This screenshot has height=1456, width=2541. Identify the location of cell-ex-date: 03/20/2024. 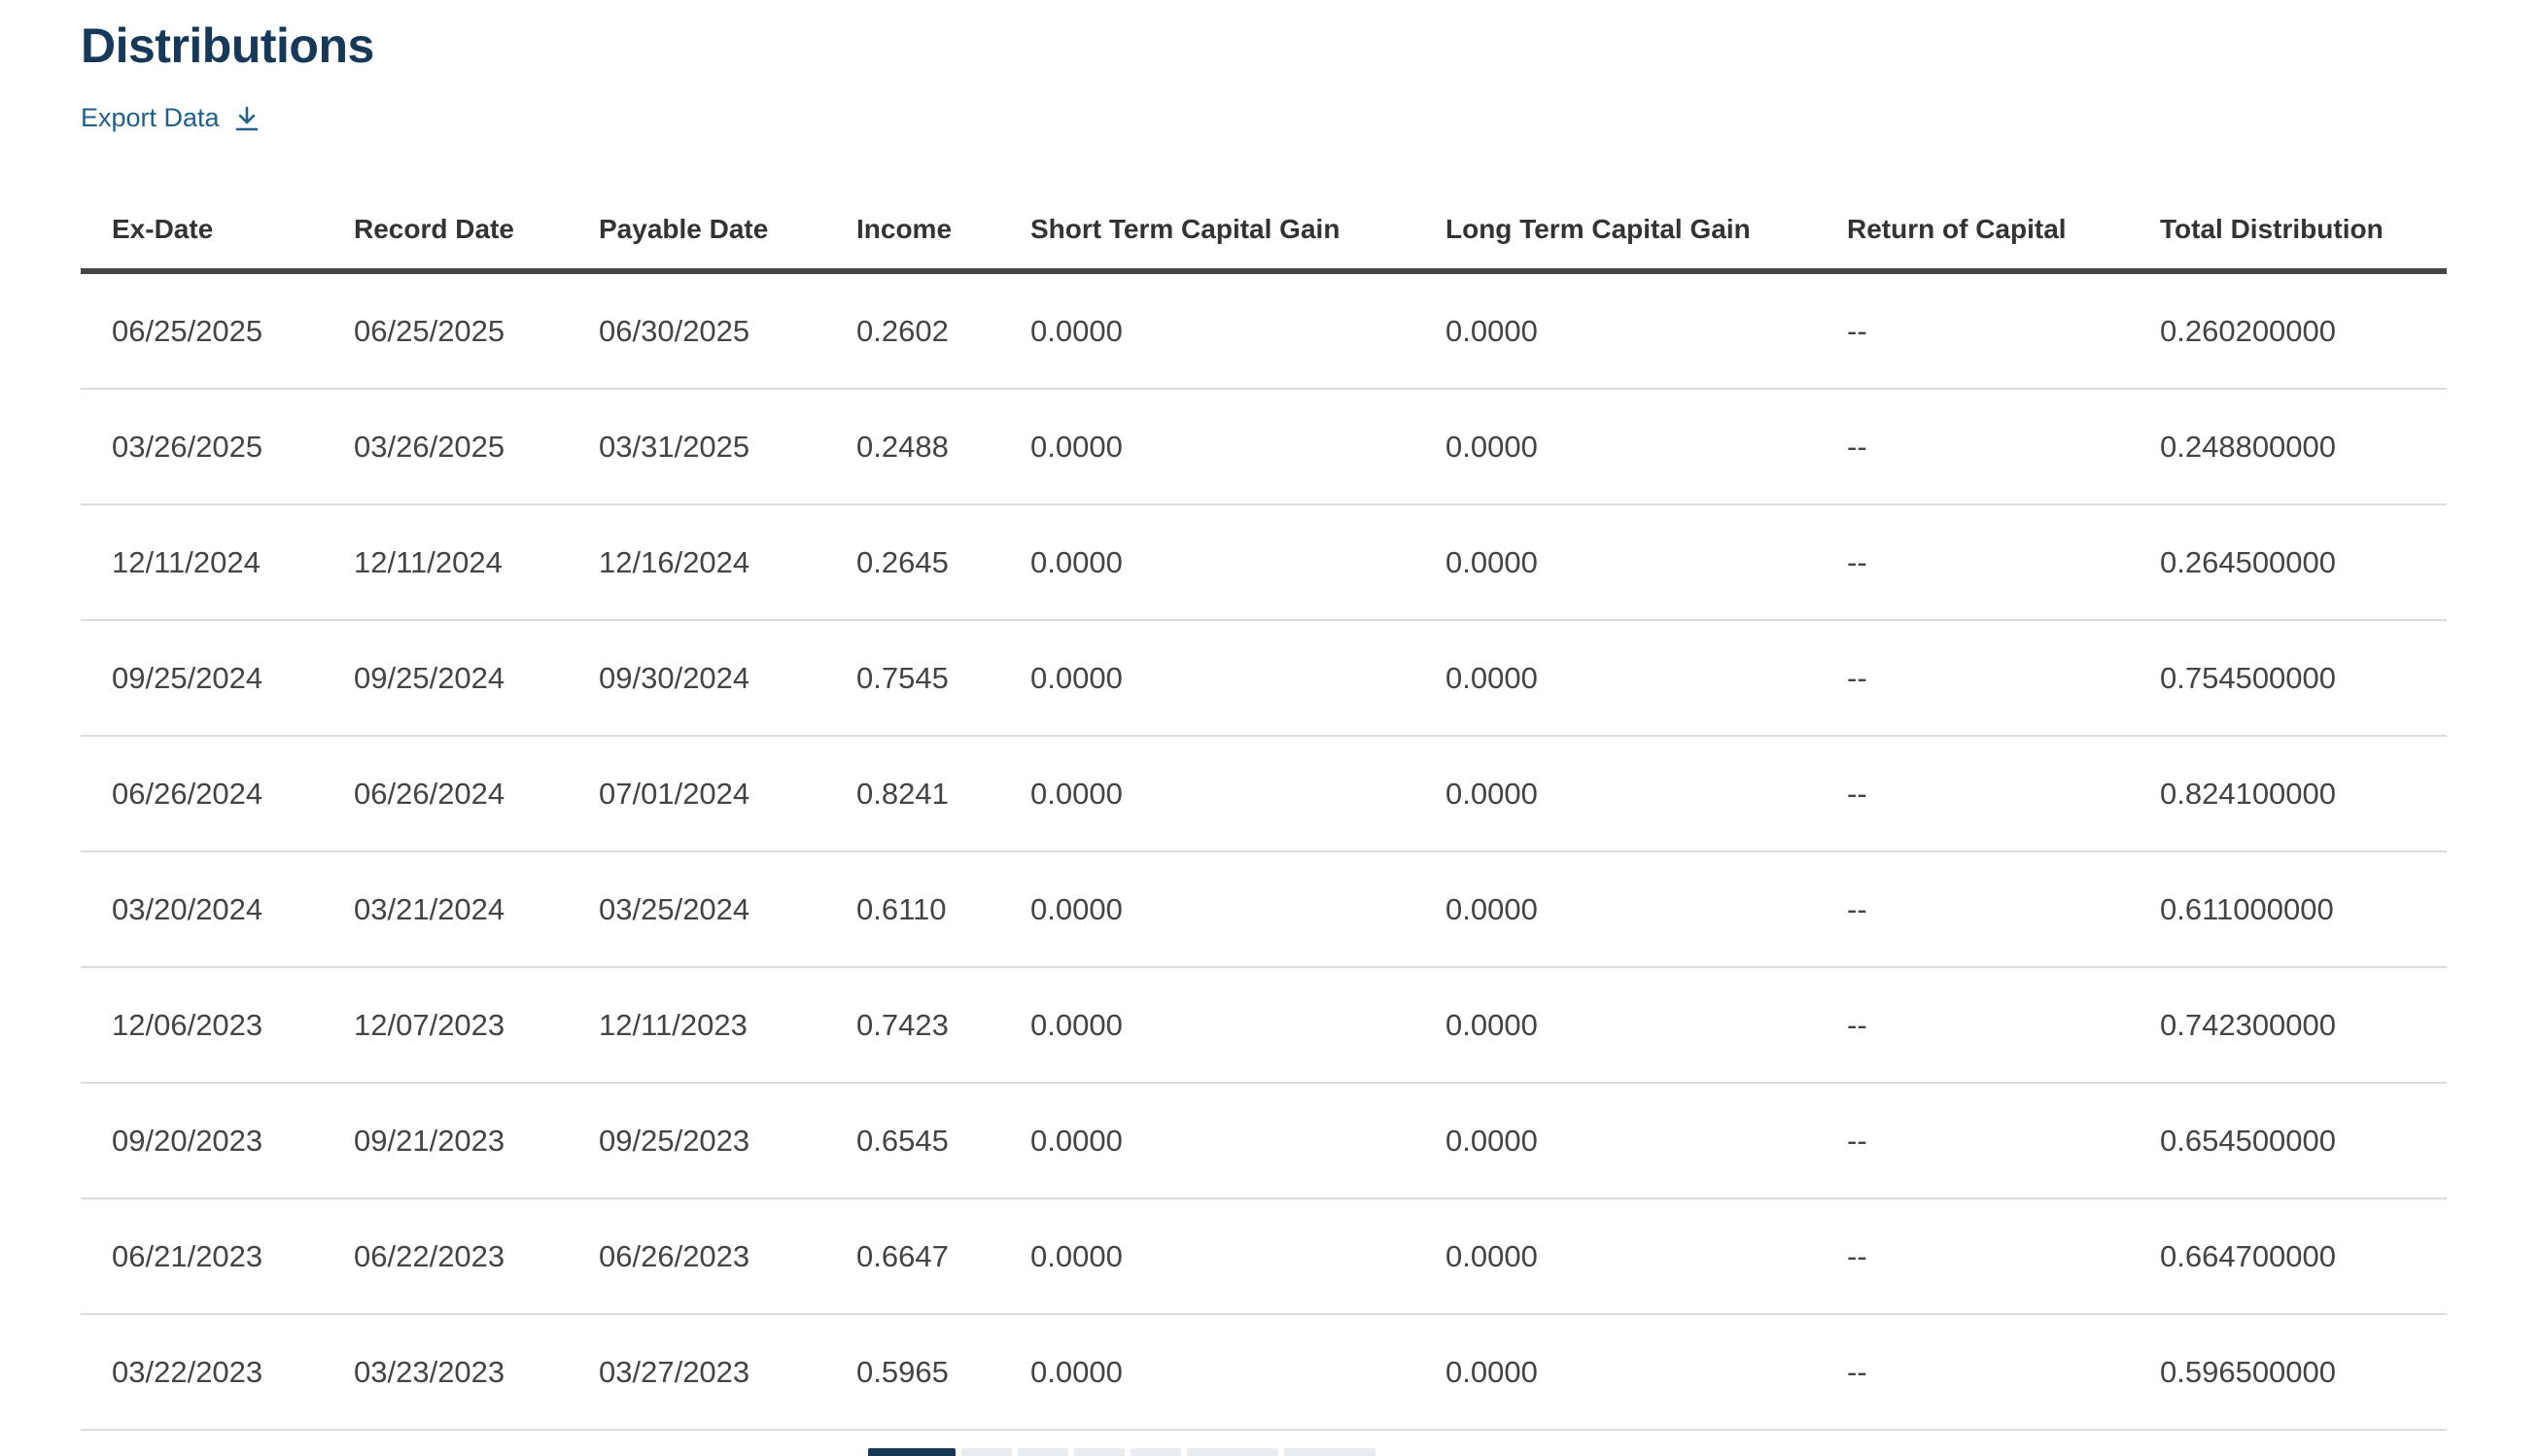
(202, 909).